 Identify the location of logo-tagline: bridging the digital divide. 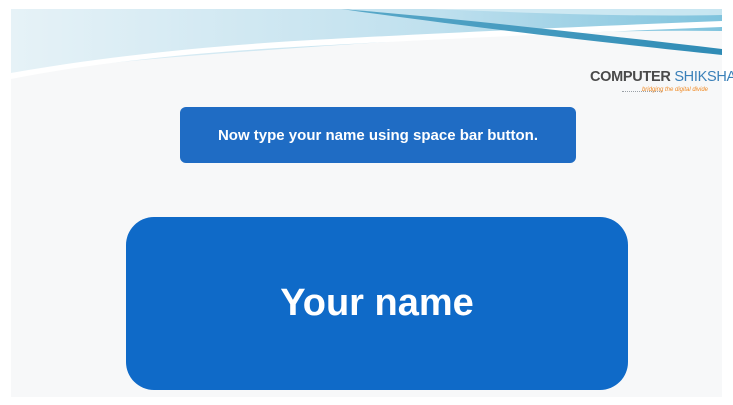
(674, 90).